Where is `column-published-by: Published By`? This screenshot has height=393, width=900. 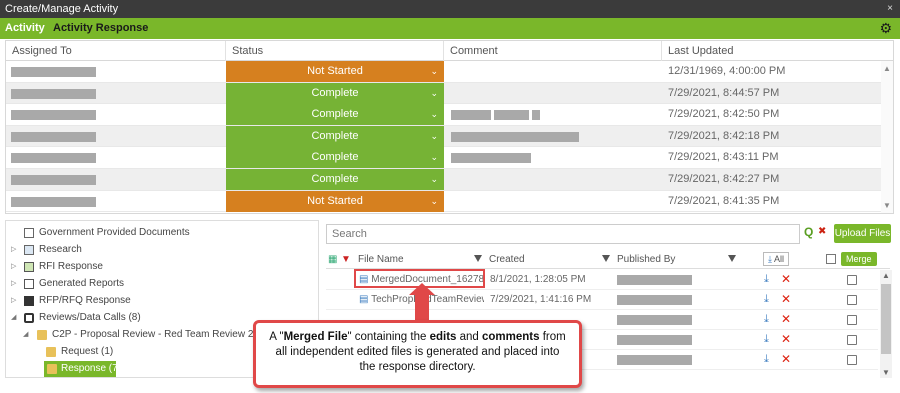
column-published-by: Published By is located at coordinates (646, 259).